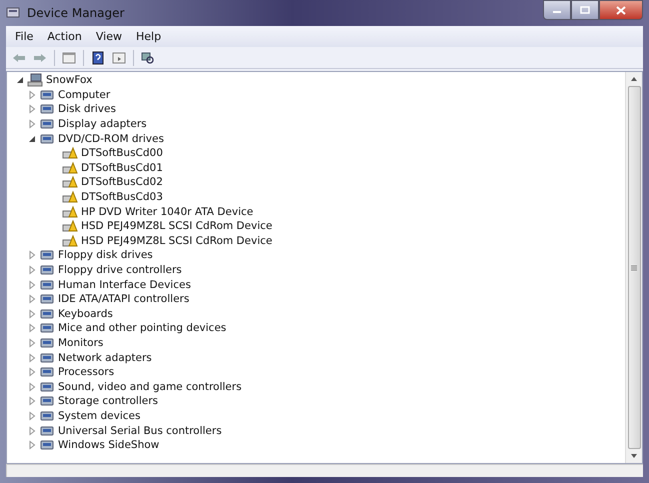 The image size is (649, 483). Describe the element at coordinates (167, 212) in the screenshot. I see `device-name: HP DVD Writer 1040r ATA Device` at that location.